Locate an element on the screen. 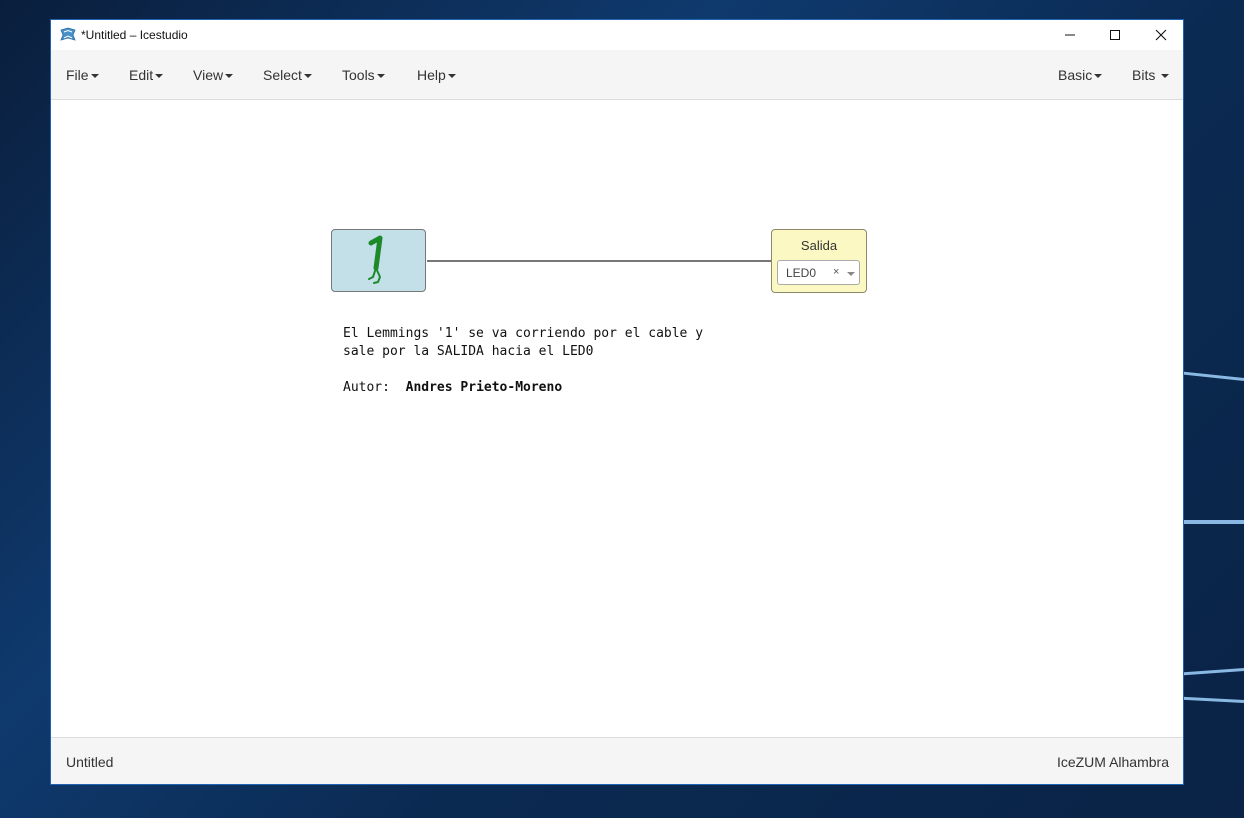 This screenshot has height=818, width=1244. maximize-icon is located at coordinates (1115, 35).